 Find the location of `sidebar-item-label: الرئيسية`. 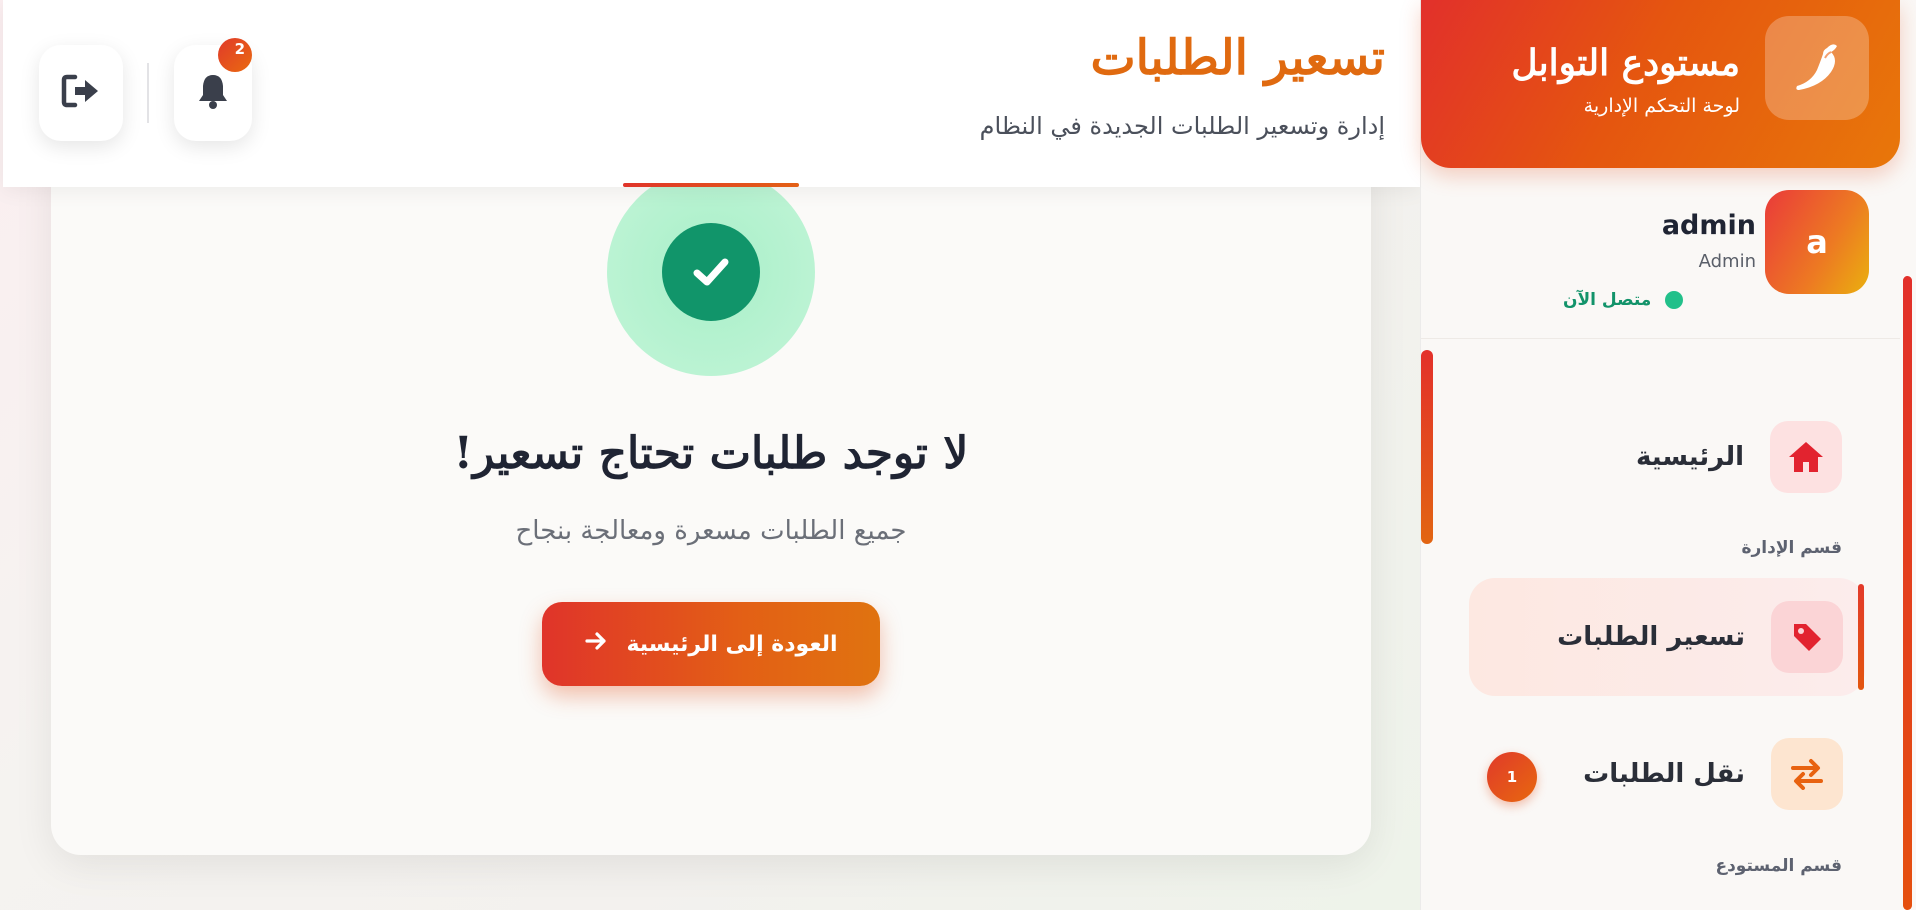

sidebar-item-label: الرئيسية is located at coordinates (1689, 457).